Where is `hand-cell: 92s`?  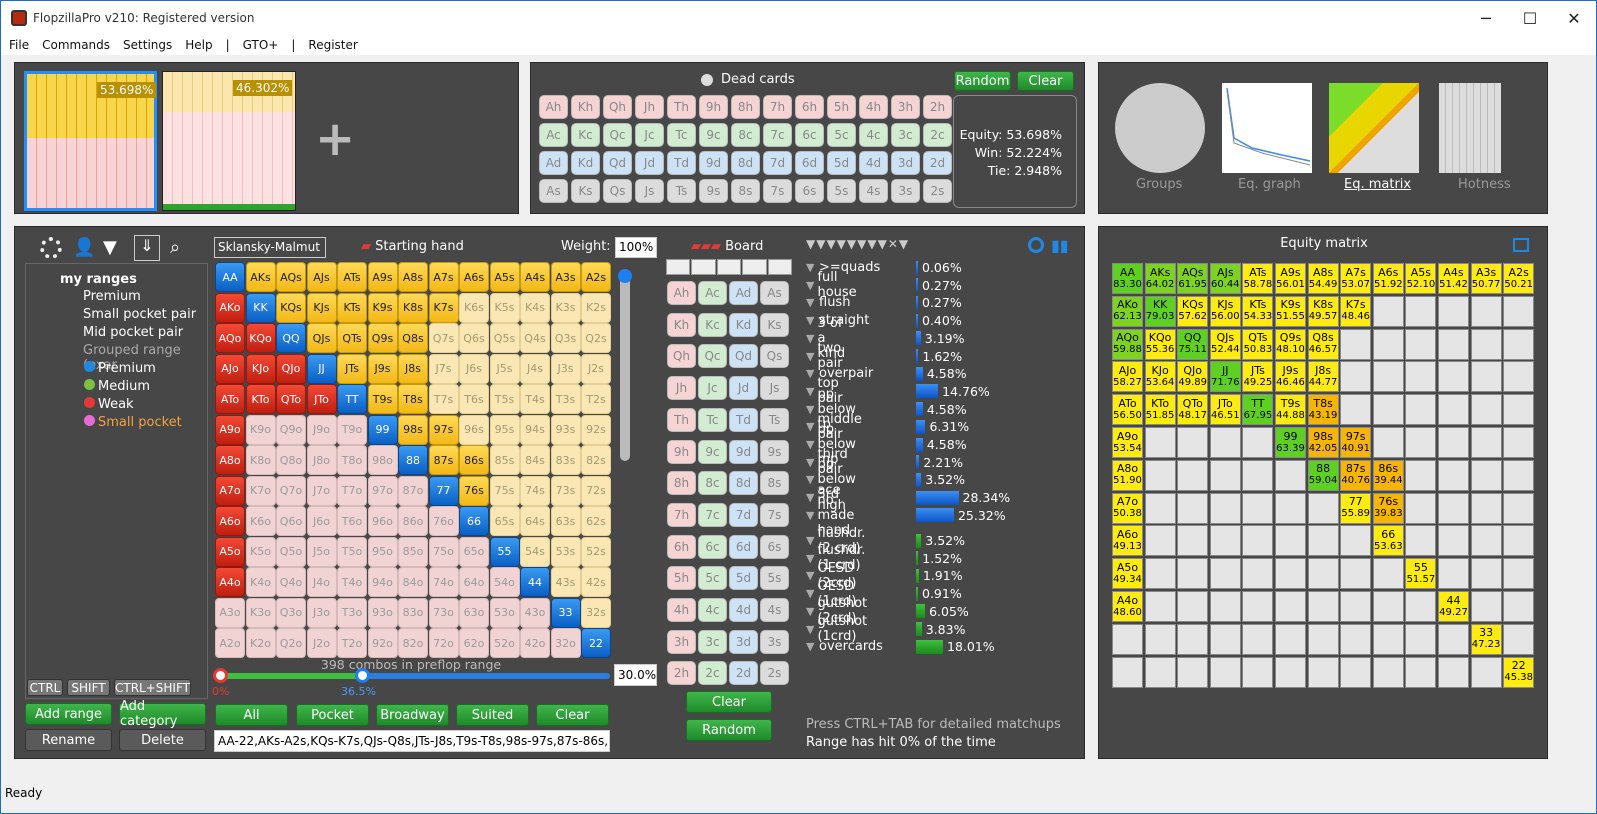 hand-cell: 92s is located at coordinates (596, 429).